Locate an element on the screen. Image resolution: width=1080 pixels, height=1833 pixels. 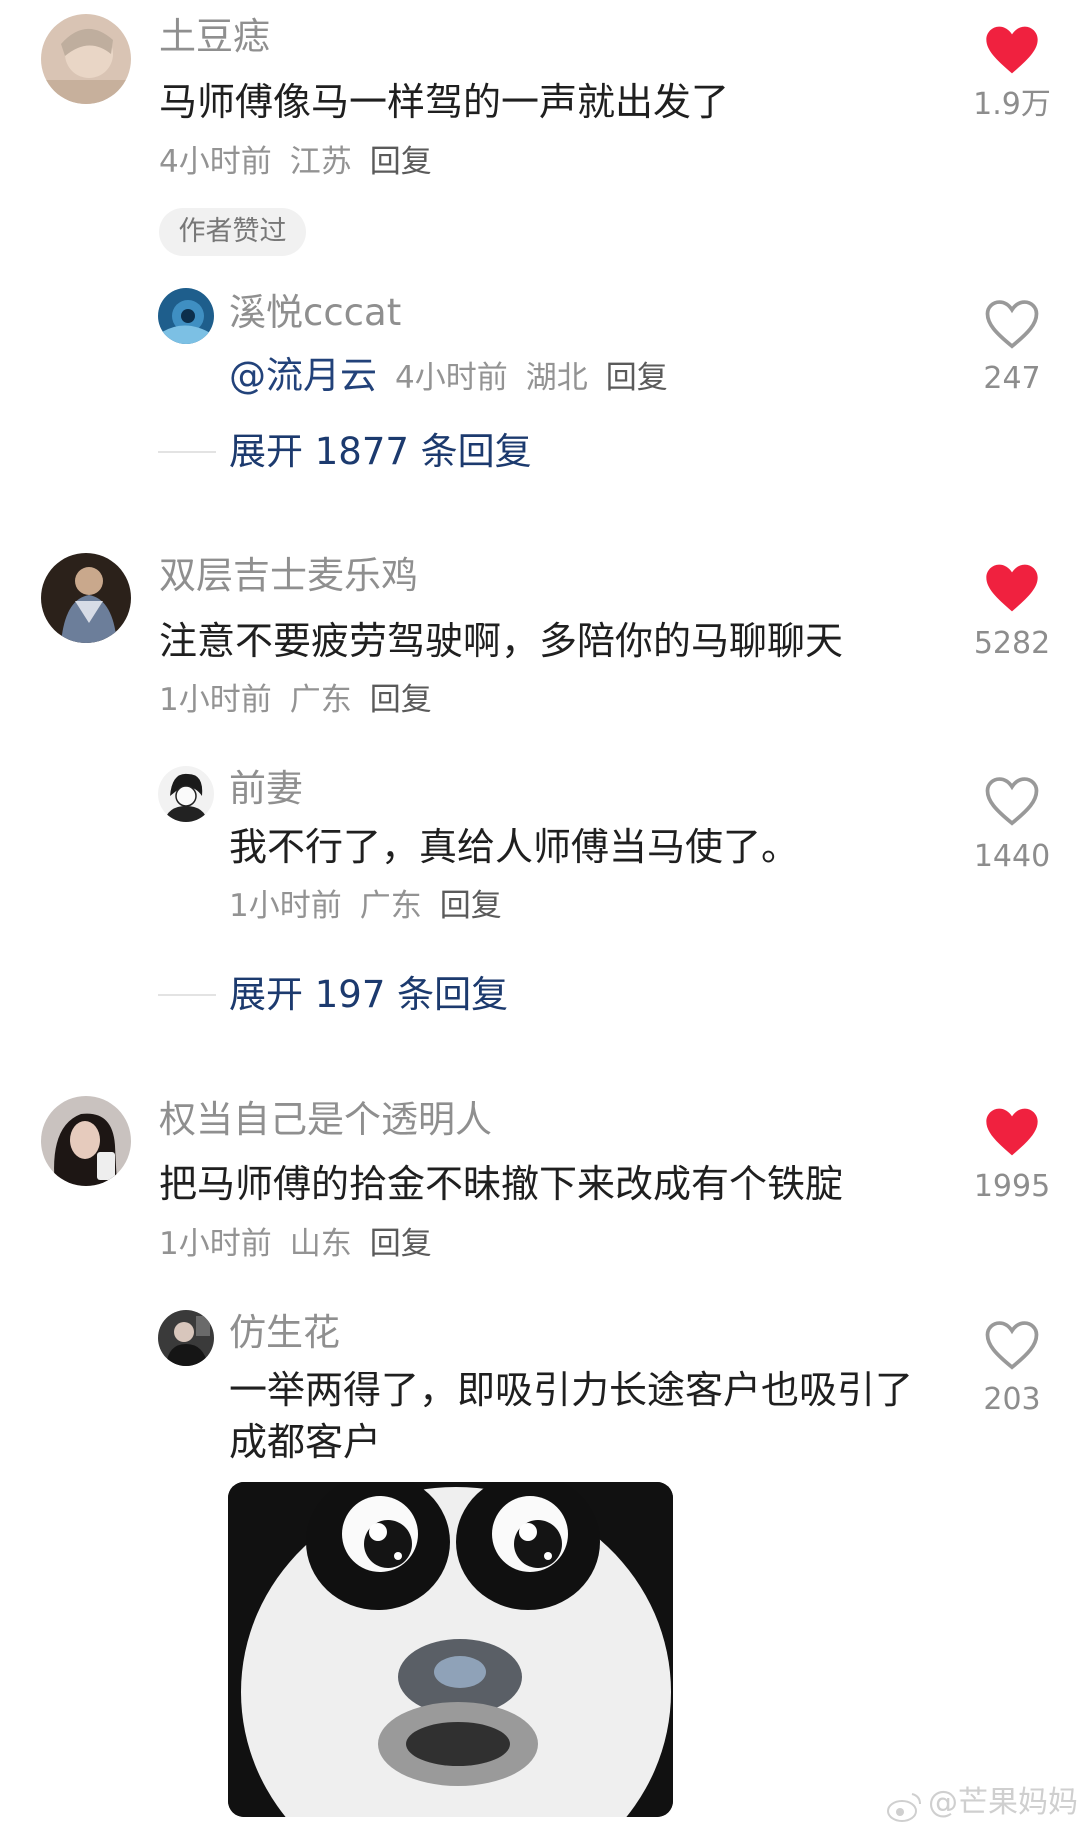
watermark-text: @芒果妈妈 is located at coordinates (1003, 1802).